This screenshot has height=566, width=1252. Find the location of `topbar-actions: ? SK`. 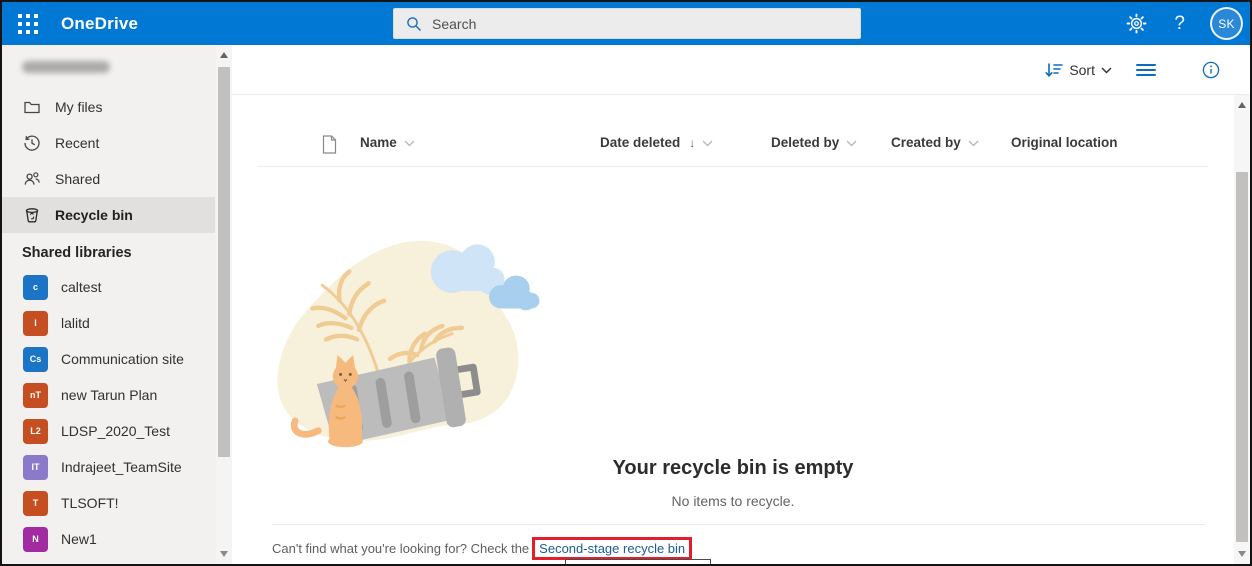

topbar-actions: ? SK is located at coordinates (1188, 23).